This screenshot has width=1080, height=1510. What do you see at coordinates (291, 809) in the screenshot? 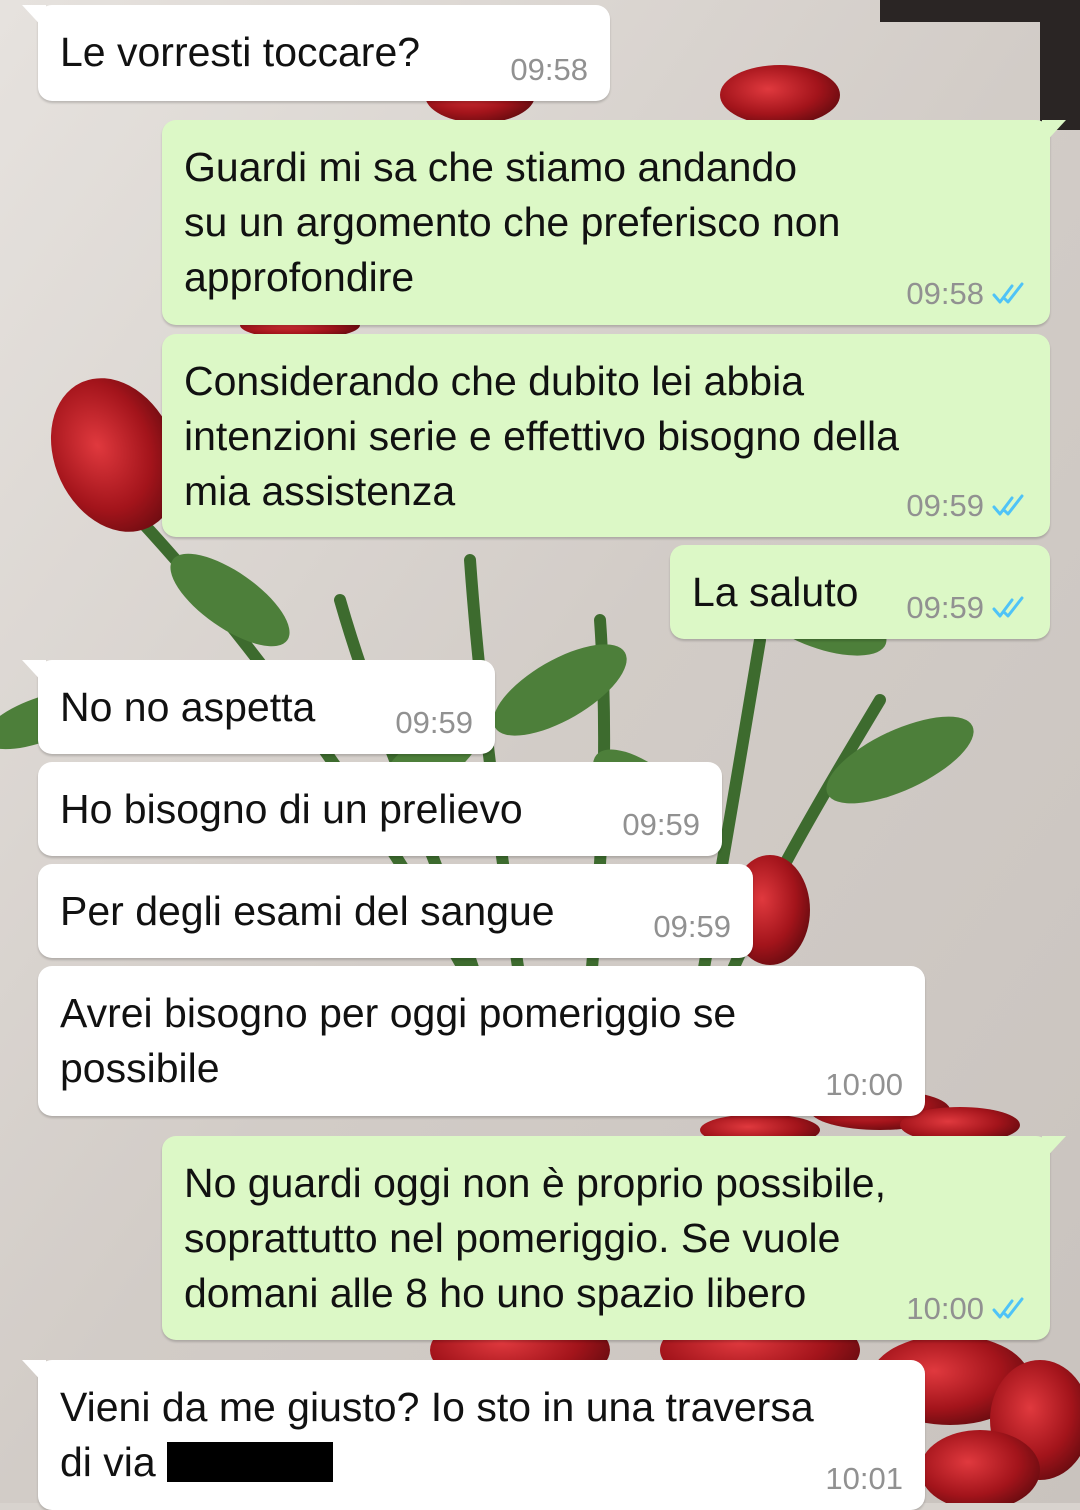
I see `message-text: Ho bisogno di un prelievo` at bounding box center [291, 809].